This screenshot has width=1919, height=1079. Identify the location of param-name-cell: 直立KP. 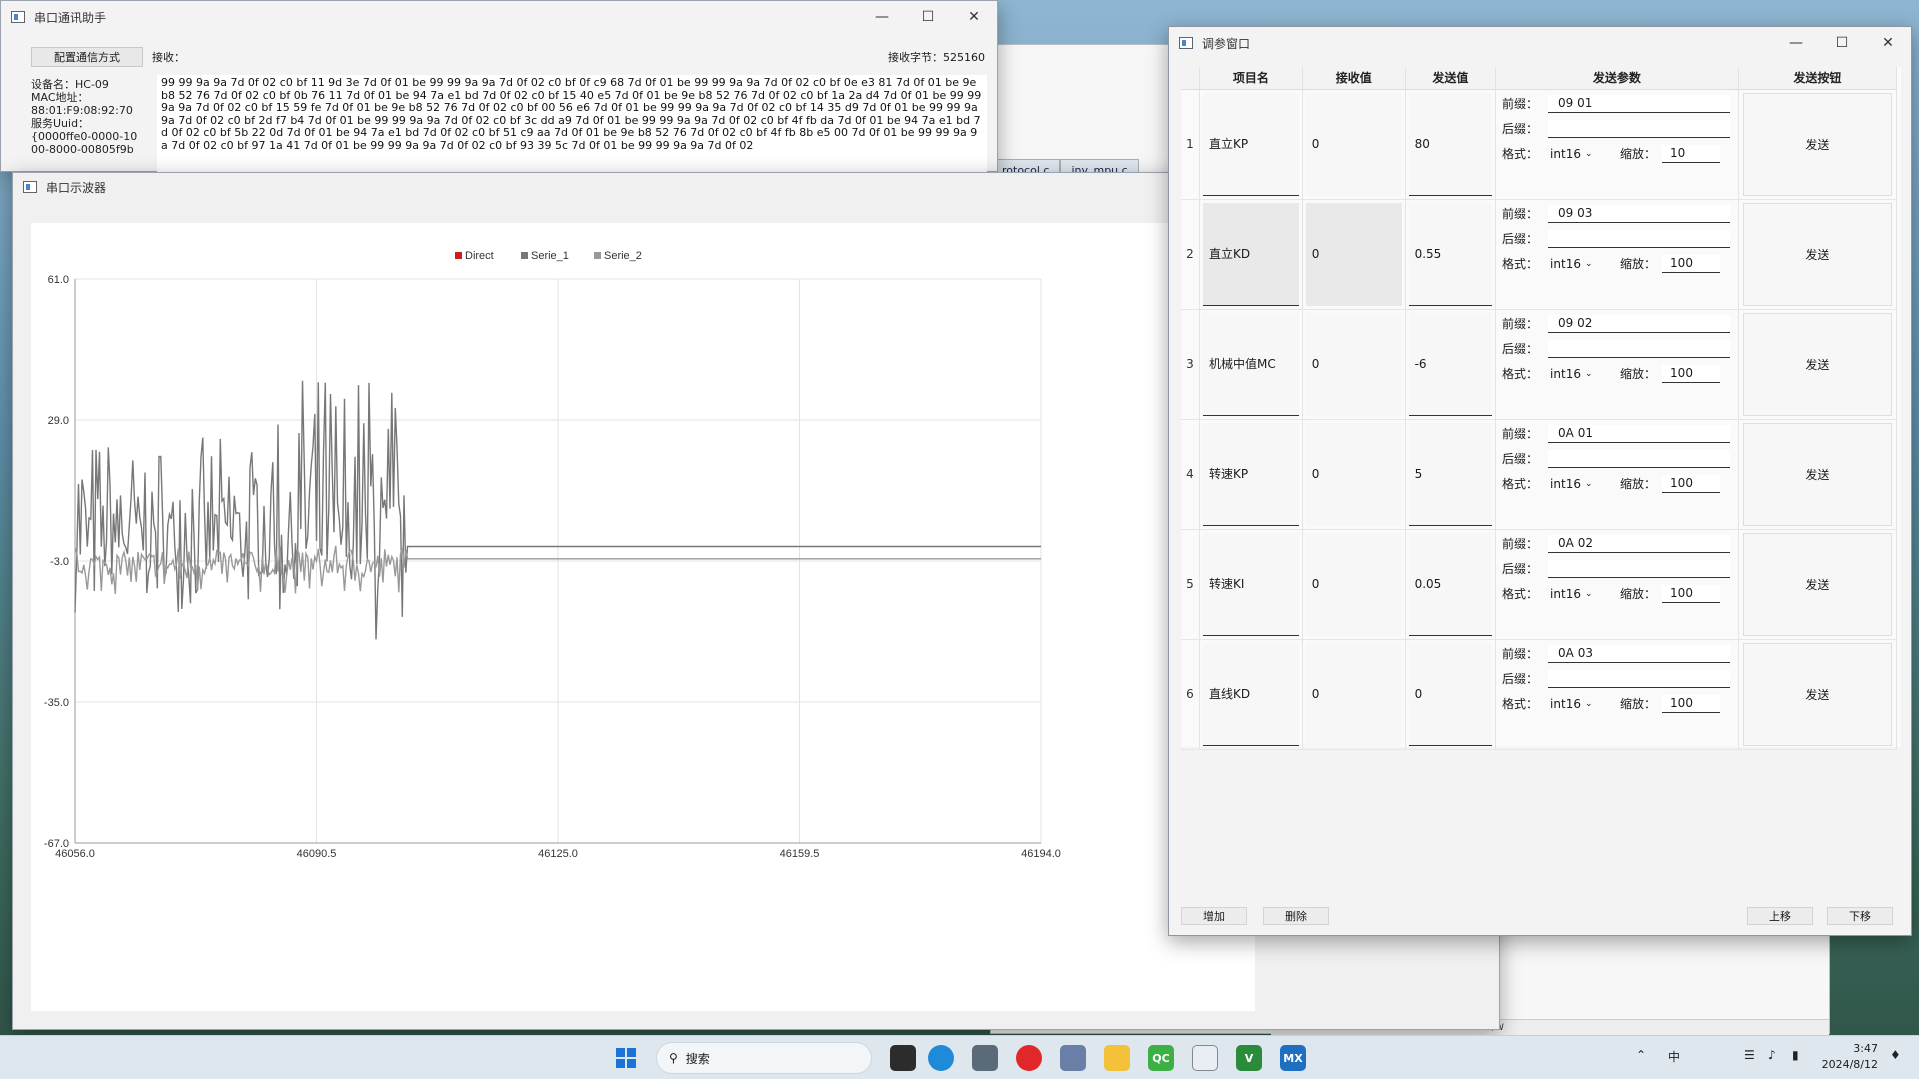
(1251, 144).